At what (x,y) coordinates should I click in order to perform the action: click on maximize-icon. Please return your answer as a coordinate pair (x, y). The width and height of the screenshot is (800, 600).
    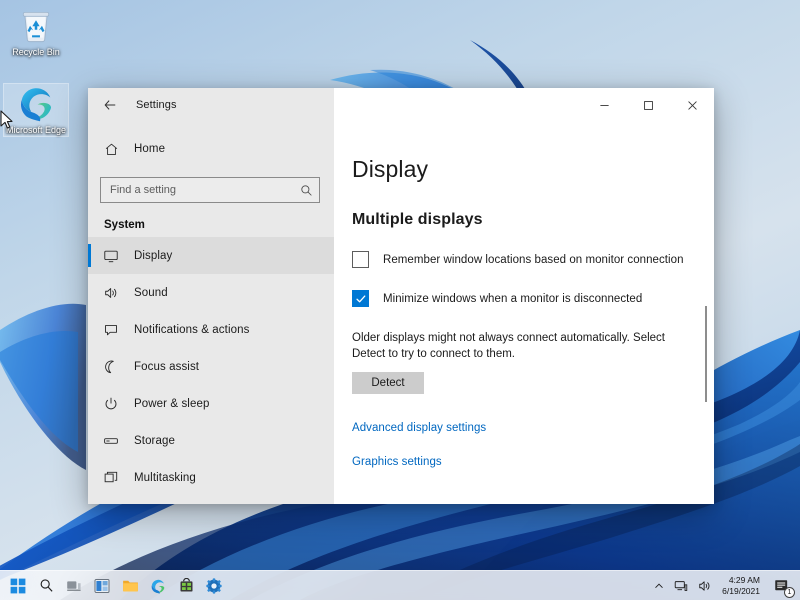
    Looking at the image, I should click on (648, 105).